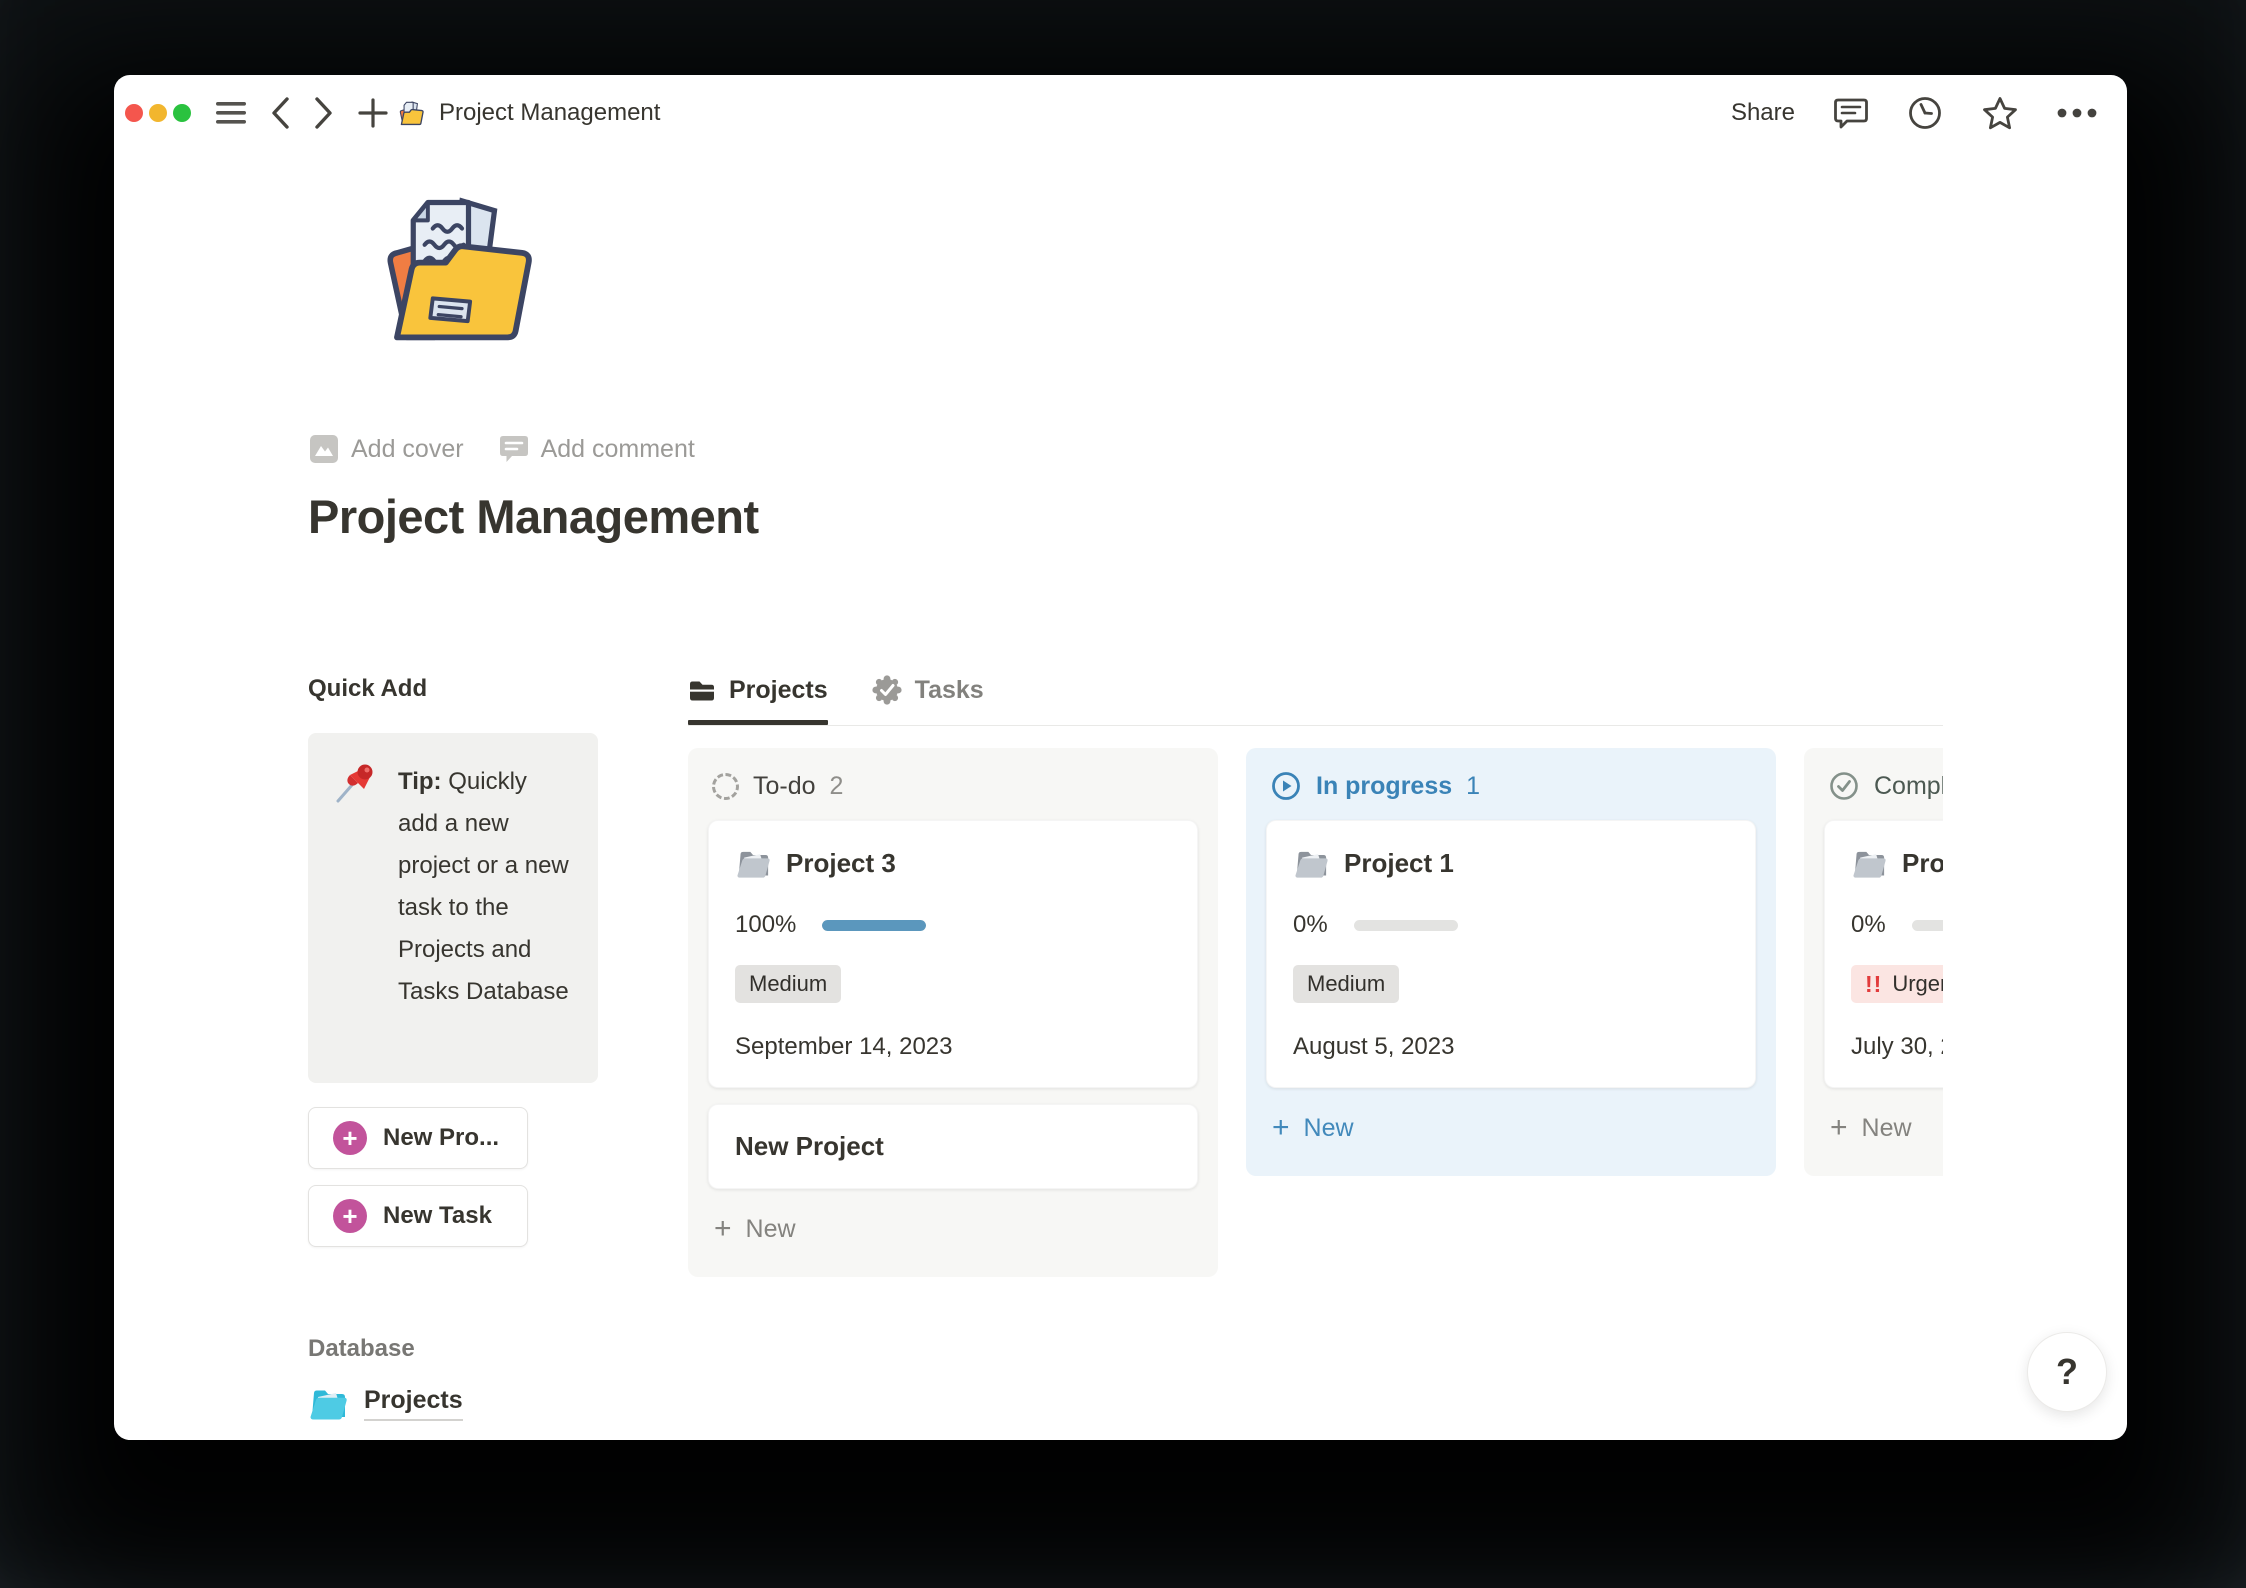 This screenshot has width=2246, height=1588. Describe the element at coordinates (231, 113) in the screenshot. I see `menu-icon` at that location.